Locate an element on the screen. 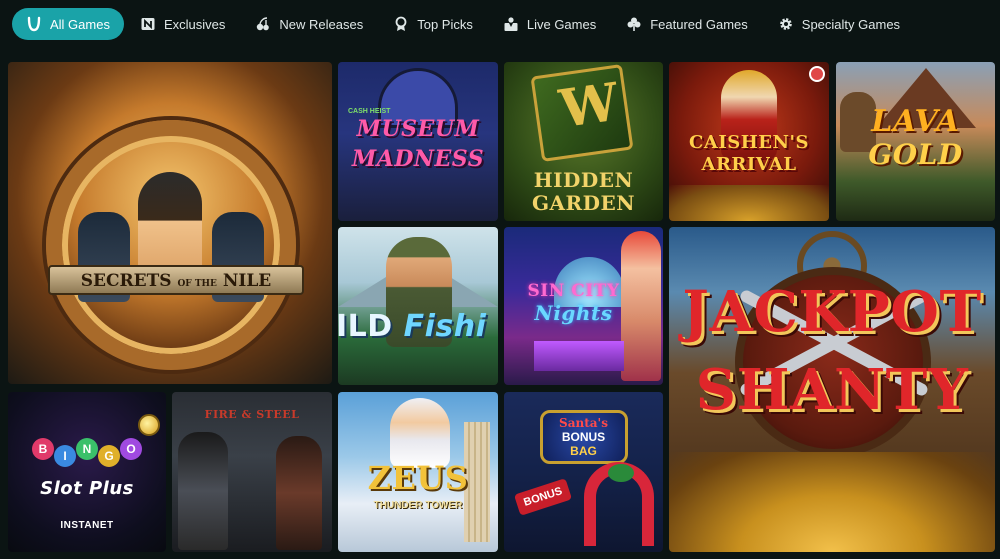 The height and width of the screenshot is (559, 1000). game-title: SECRETS OF THE NILE is located at coordinates (176, 281).